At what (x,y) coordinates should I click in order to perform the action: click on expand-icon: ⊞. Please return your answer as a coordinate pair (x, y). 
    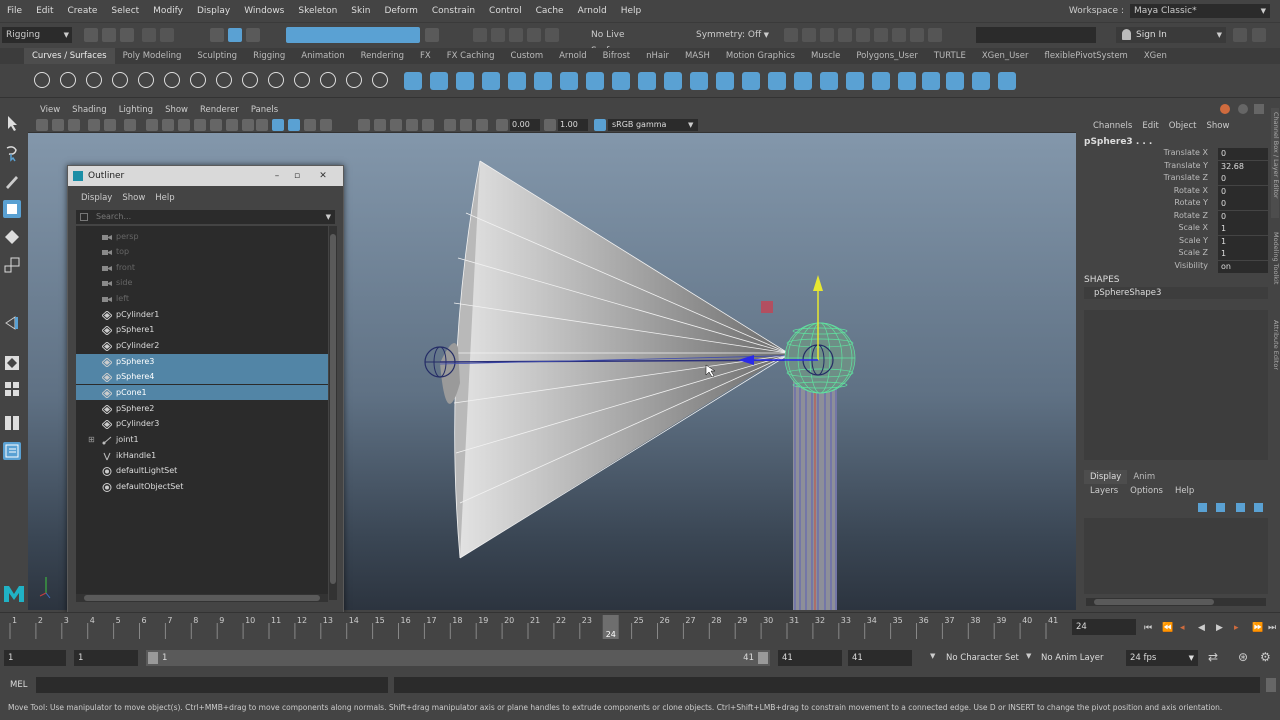
    Looking at the image, I should click on (91, 439).